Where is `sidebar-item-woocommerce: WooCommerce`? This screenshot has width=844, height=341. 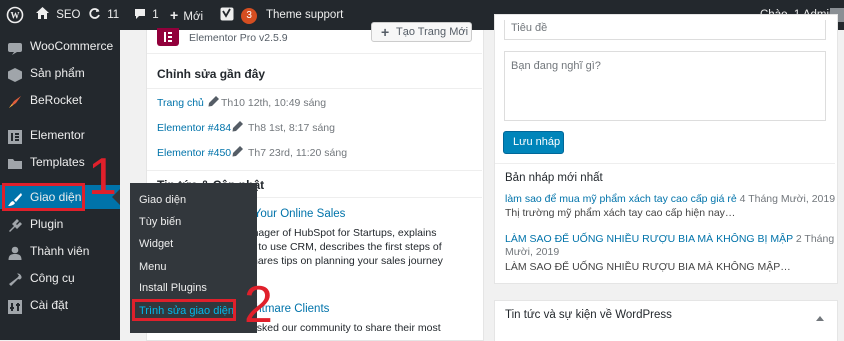 sidebar-item-woocommerce: WooCommerce is located at coordinates (60, 46).